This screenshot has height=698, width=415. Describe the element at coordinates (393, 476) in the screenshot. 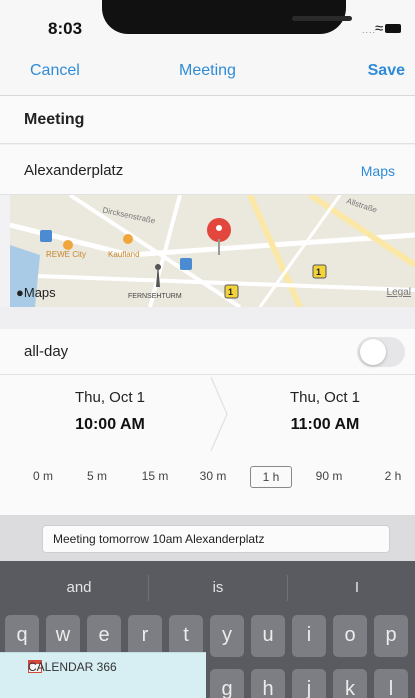

I see `duration-option: 2 h` at that location.